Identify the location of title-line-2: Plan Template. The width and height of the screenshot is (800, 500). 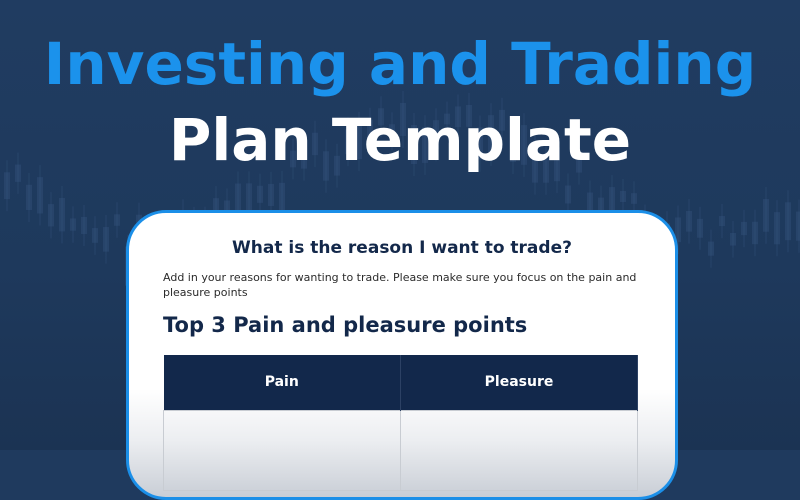
(400, 140).